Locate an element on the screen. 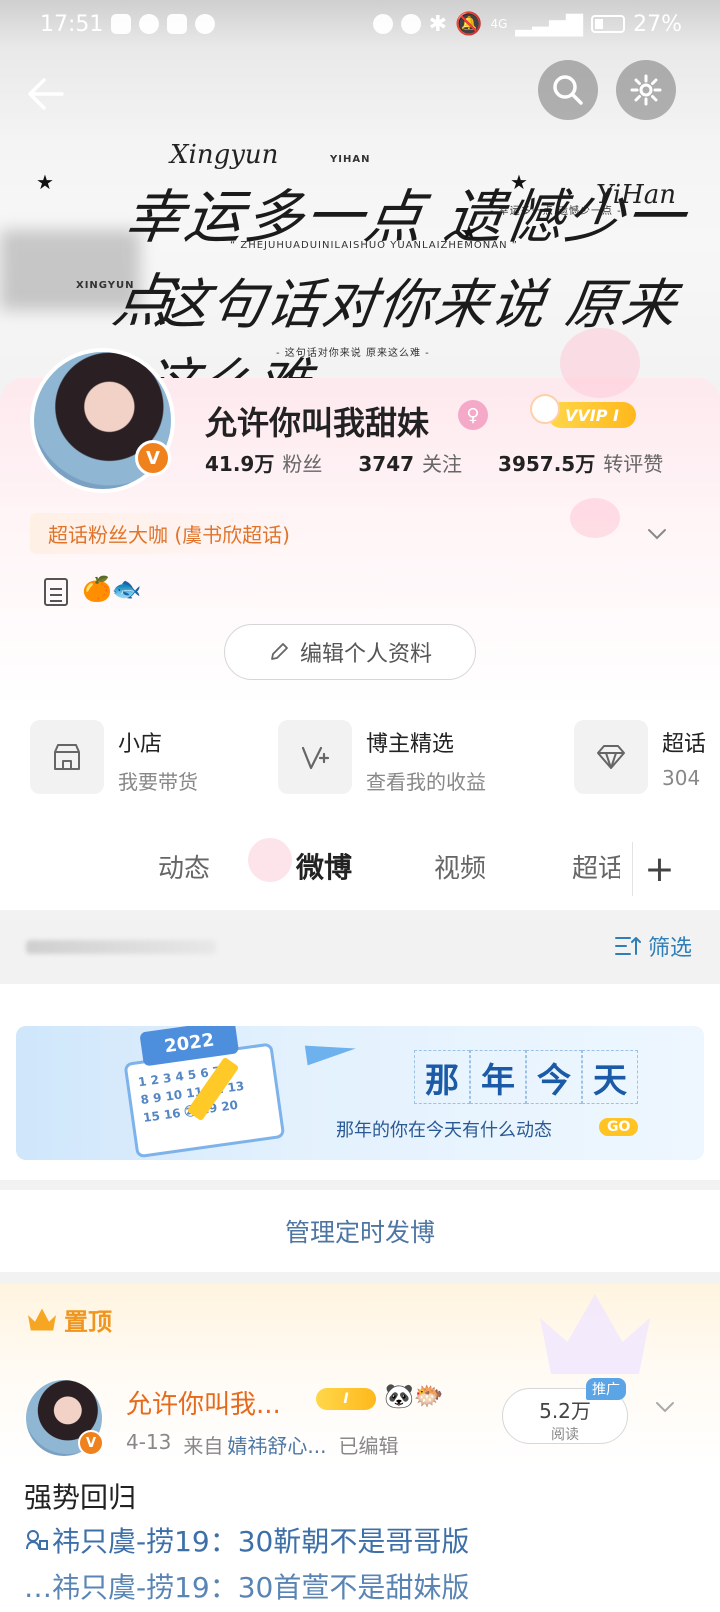 This screenshot has width=720, height=1612. following-count: 3747 is located at coordinates (386, 464).